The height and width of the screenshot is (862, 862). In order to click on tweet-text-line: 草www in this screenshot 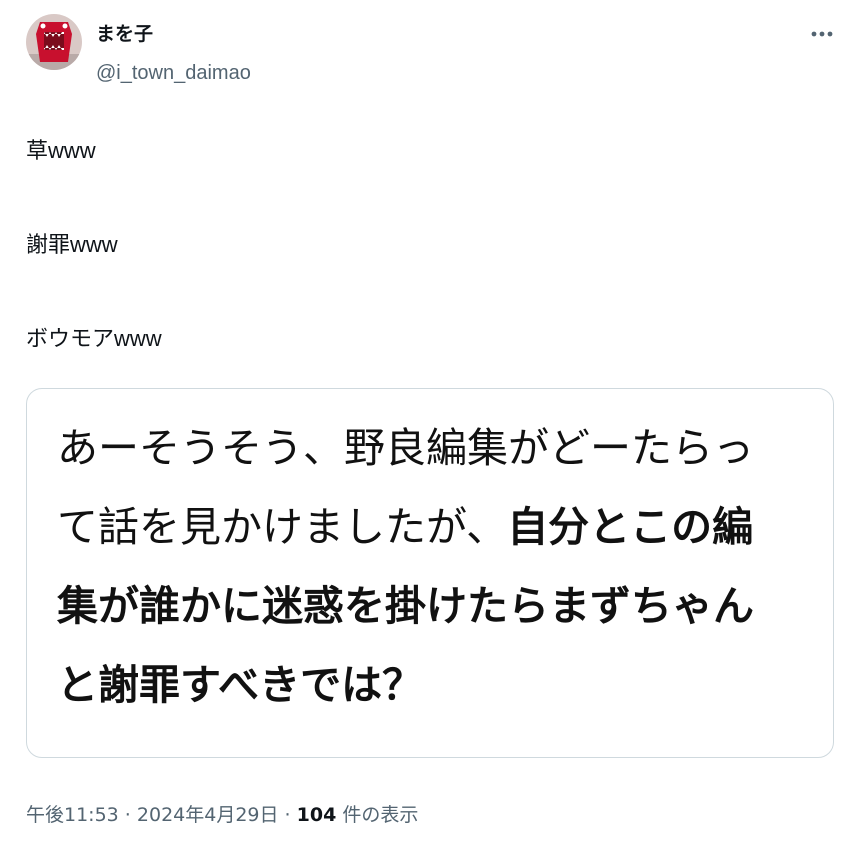, I will do `click(61, 151)`.